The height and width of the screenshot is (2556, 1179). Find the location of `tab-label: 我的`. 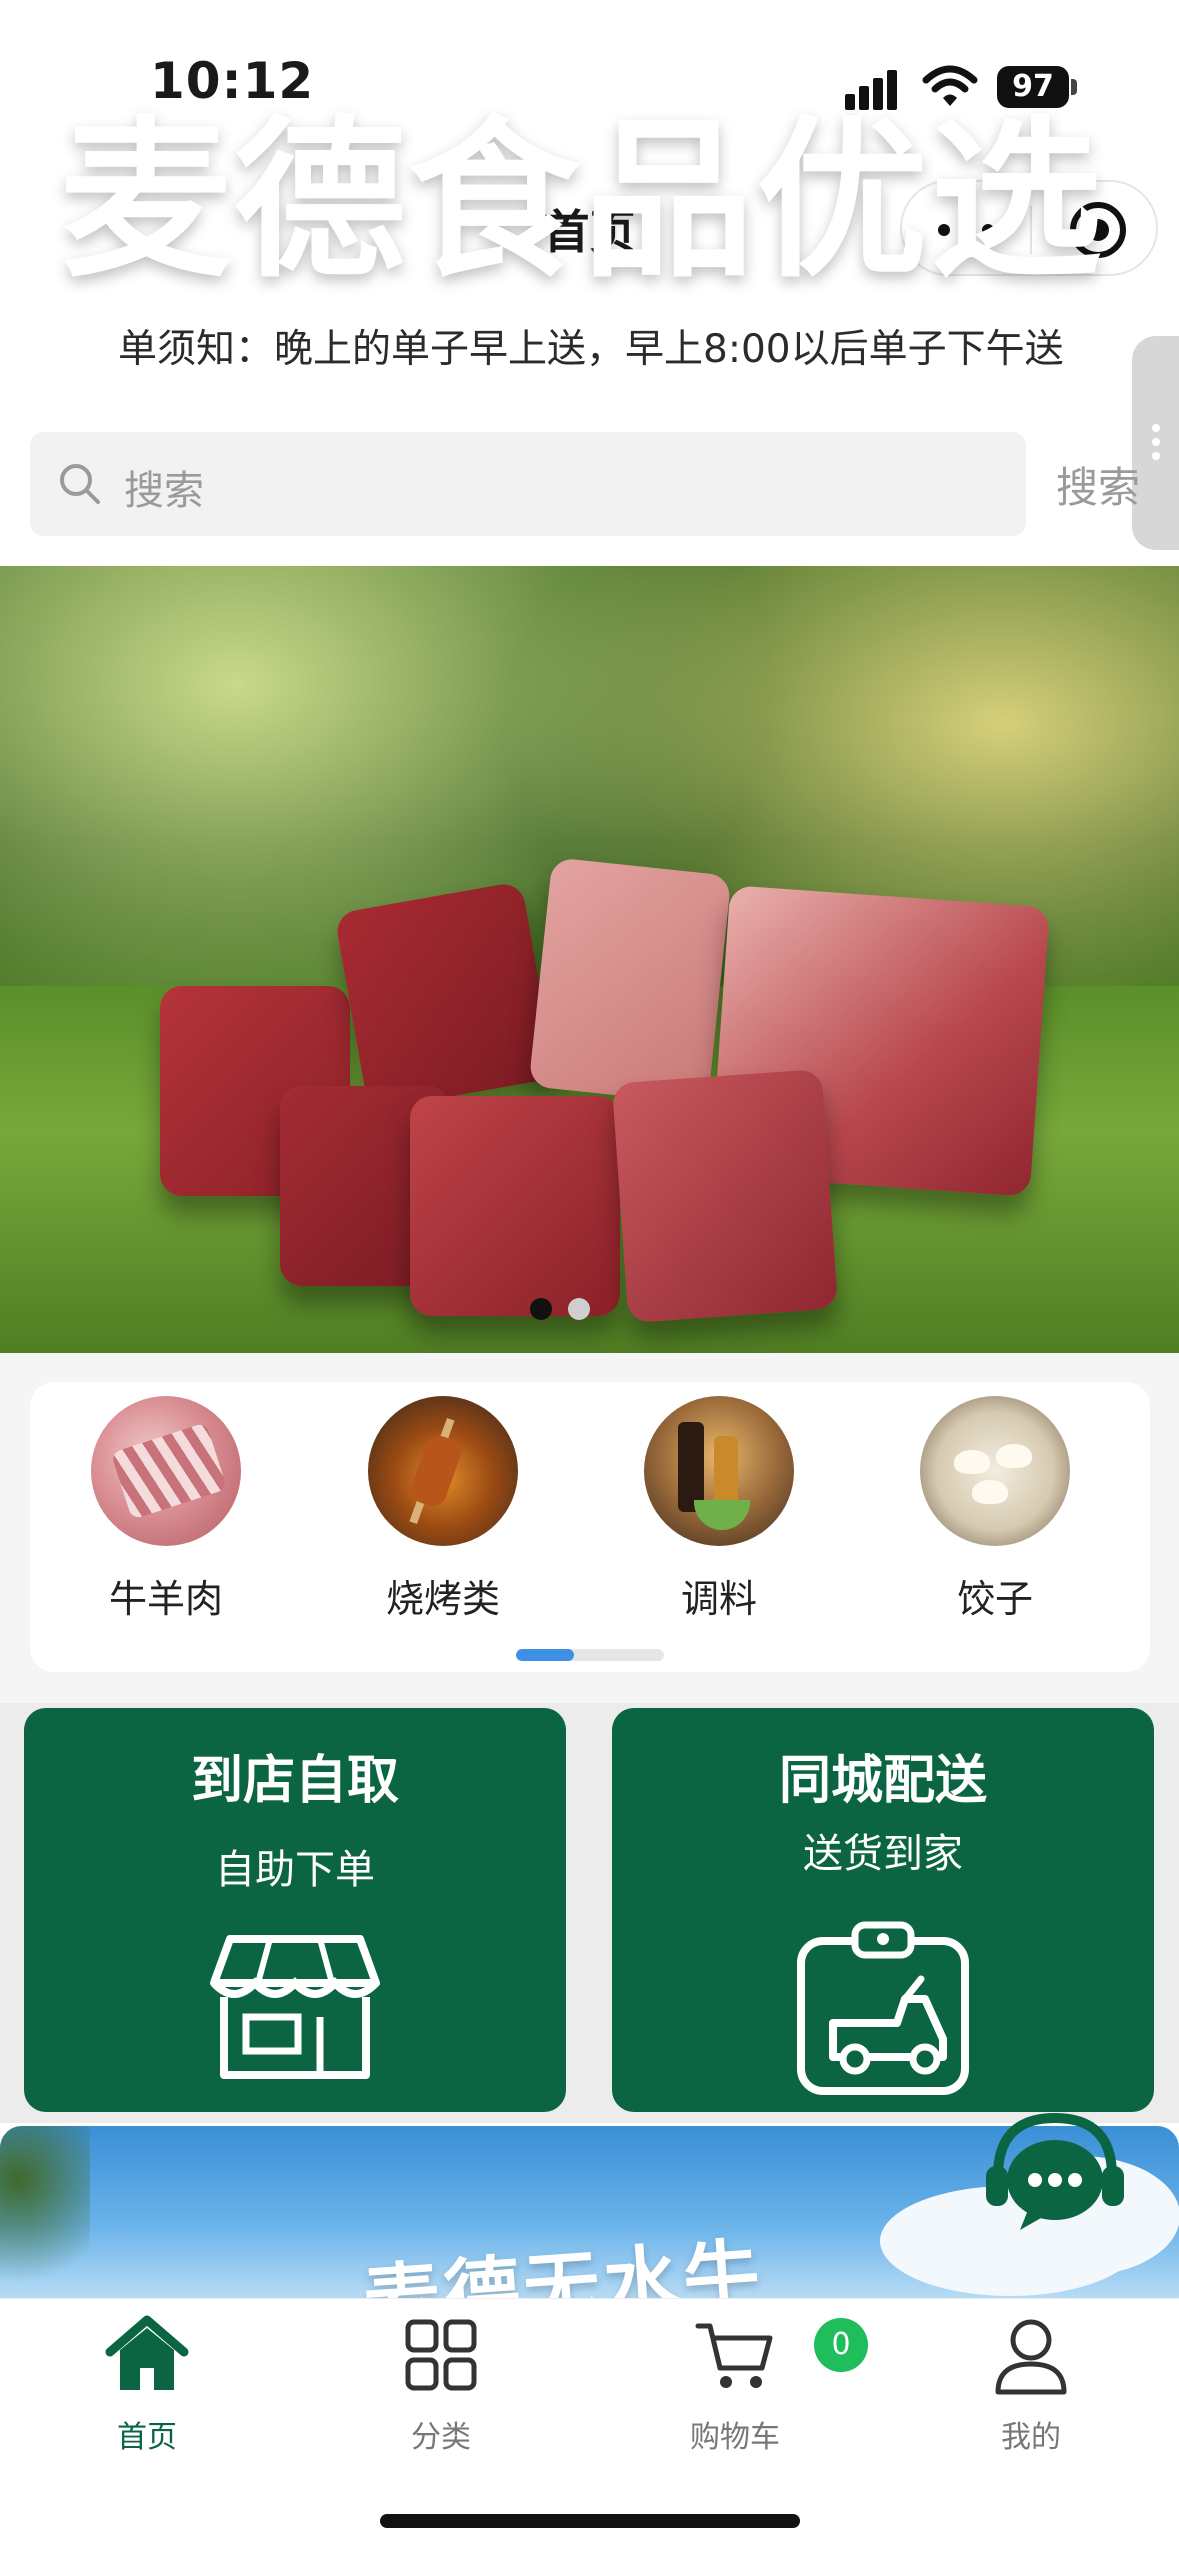

tab-label: 我的 is located at coordinates (1031, 2437).